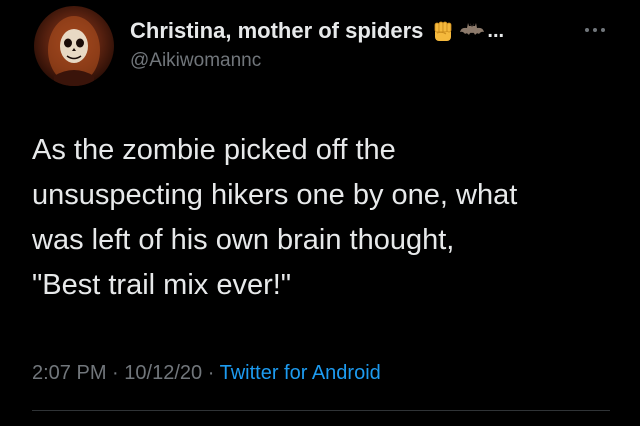 The image size is (640, 426). What do you see at coordinates (206, 373) in the screenshot?
I see `tweet-metadata: 2:07 PM · 10/12/20 · Twitter for Android` at bounding box center [206, 373].